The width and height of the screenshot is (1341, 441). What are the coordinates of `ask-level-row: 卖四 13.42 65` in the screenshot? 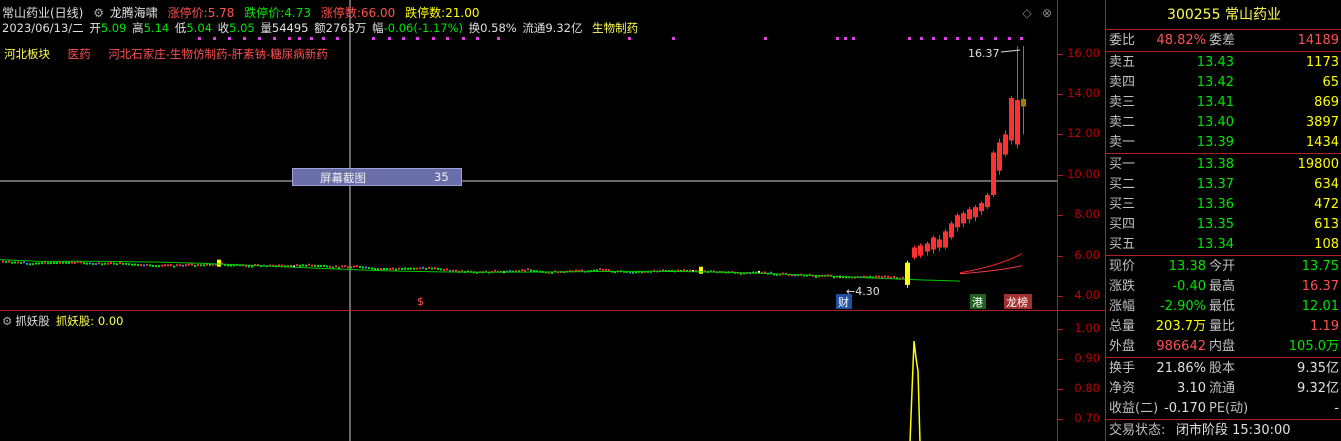 It's located at (1223, 83).